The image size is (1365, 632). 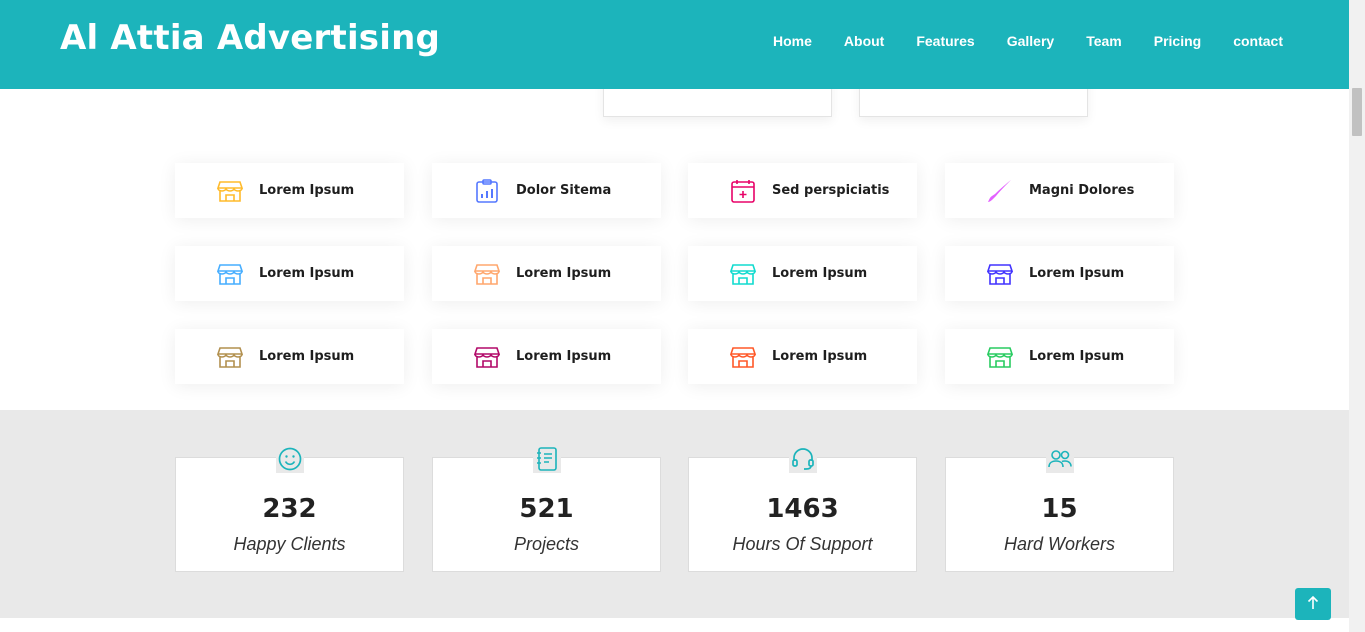 I want to click on nav-gallery: Gallery, so click(x=1030, y=41).